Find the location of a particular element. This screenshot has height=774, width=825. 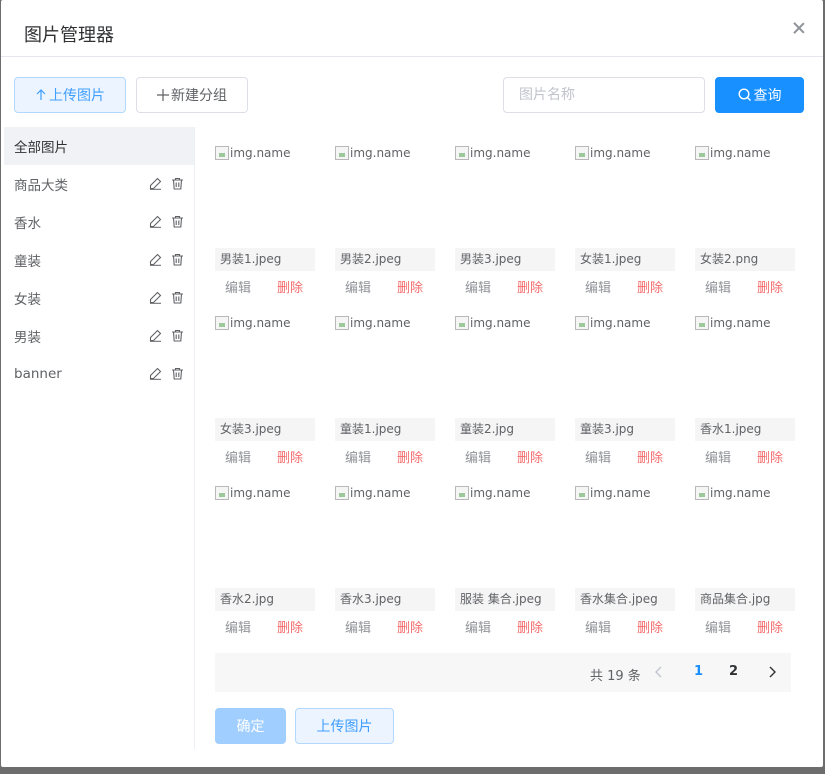

image-card: img.name 男装1.jpeg 编辑 删除 is located at coordinates (265, 218).